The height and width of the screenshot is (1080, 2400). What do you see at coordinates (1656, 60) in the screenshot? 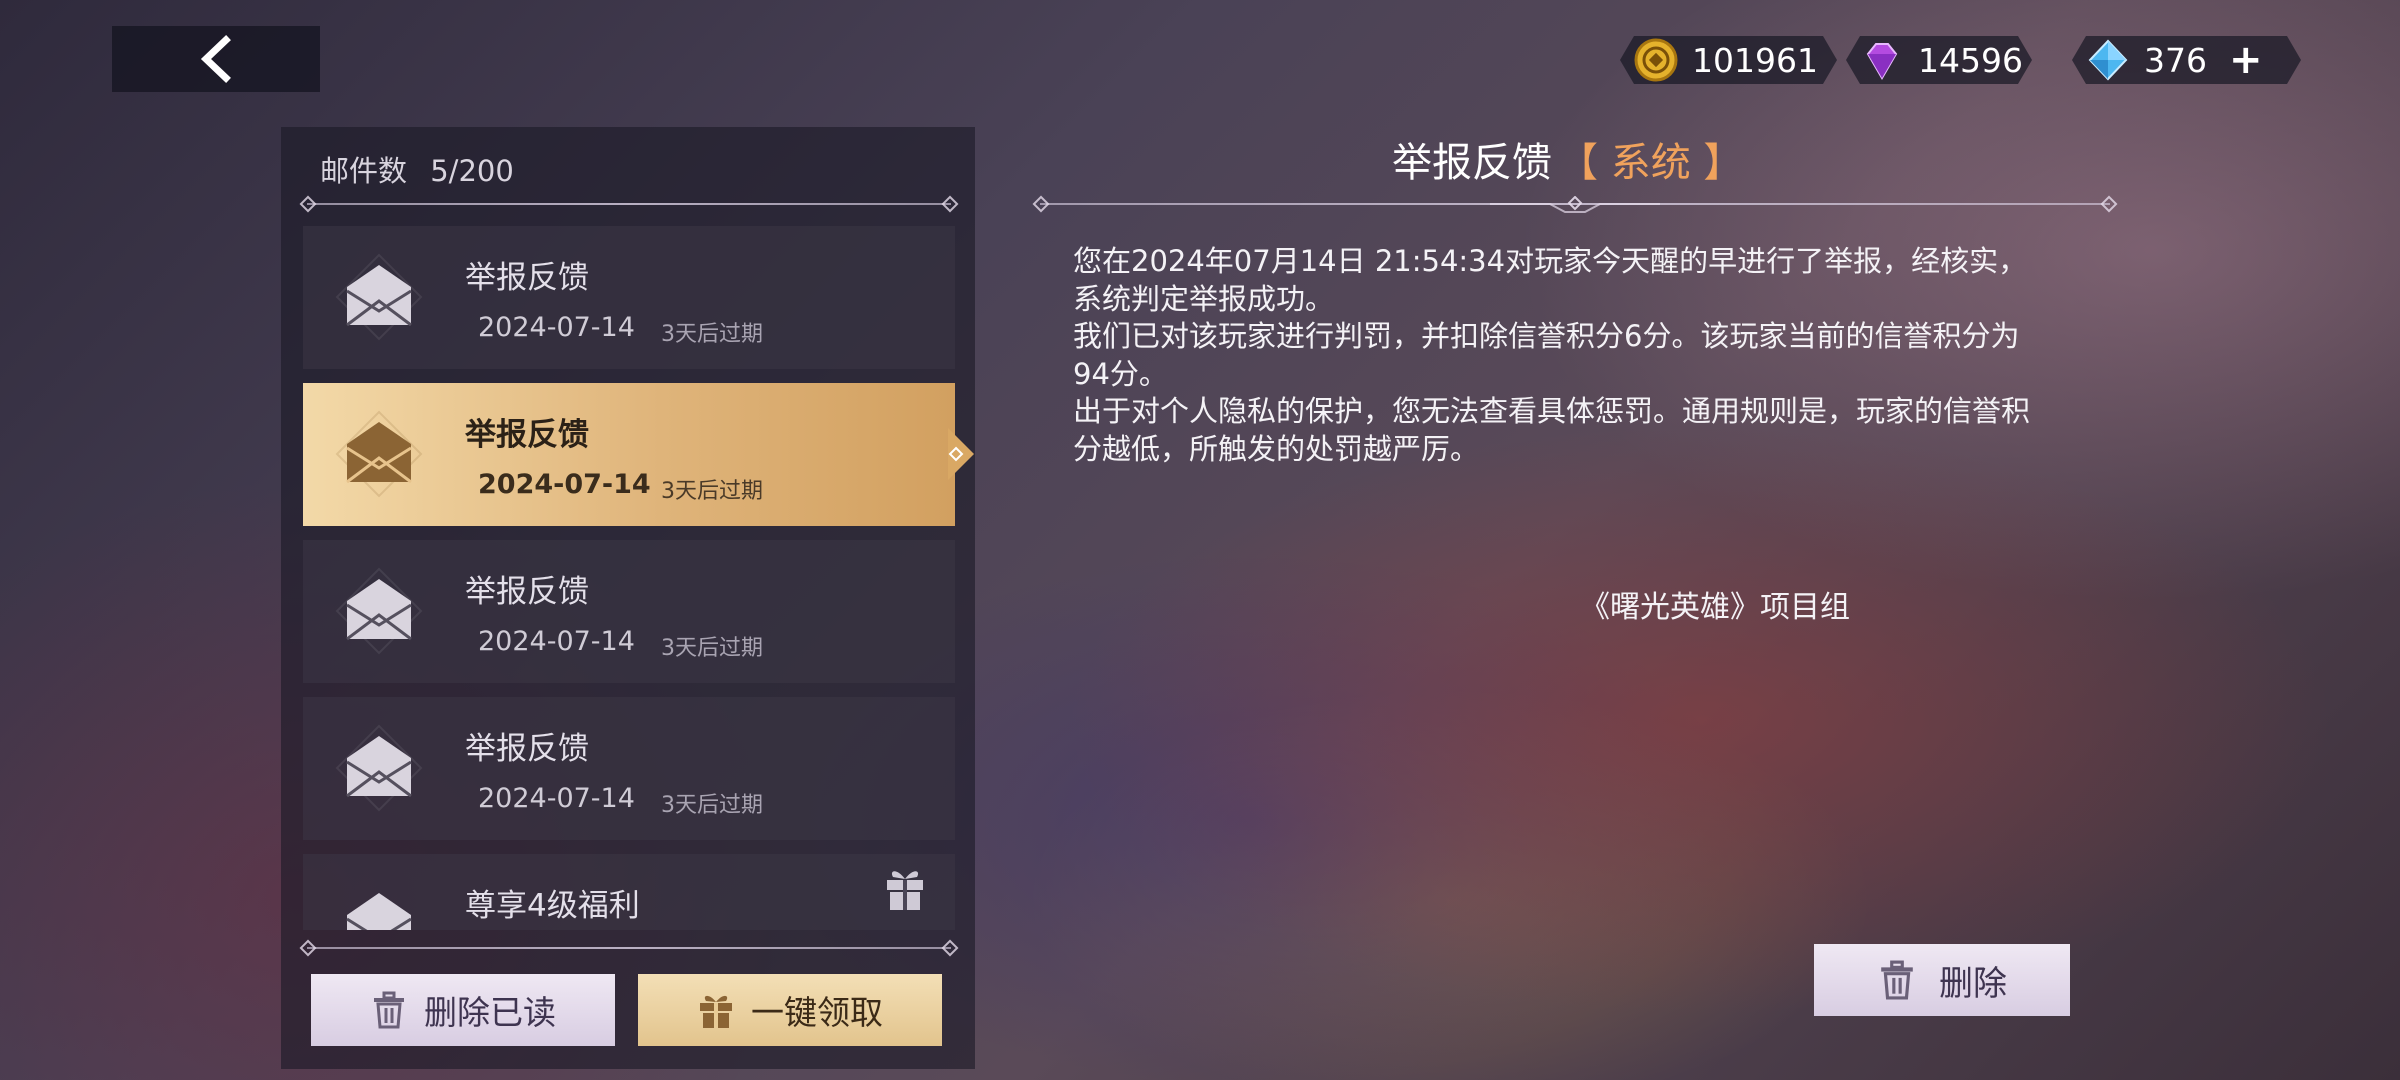
I see `gold-coin-icon` at bounding box center [1656, 60].